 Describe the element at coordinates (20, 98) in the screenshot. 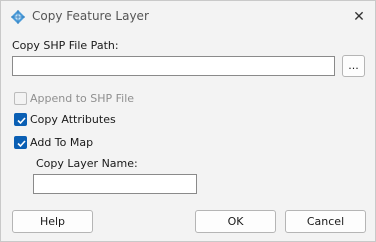

I see `append-checkbox-box` at that location.